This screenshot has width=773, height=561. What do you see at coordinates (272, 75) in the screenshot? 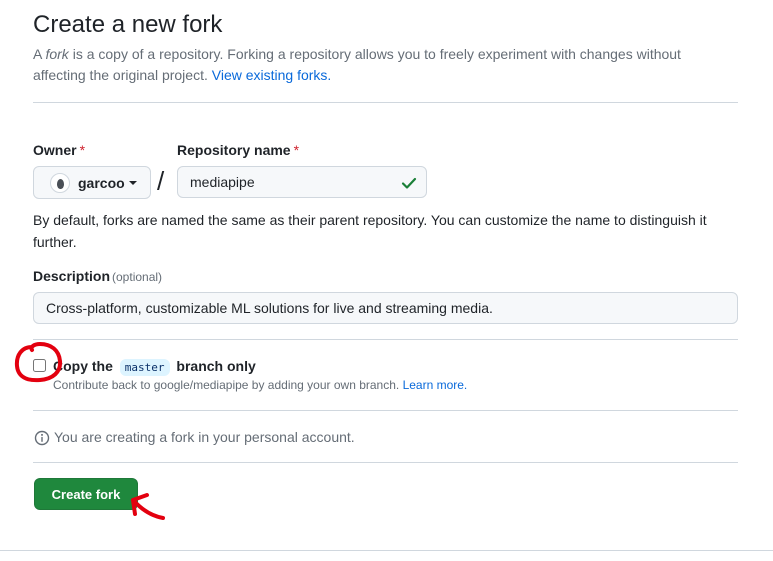
I see `view-existing-forks-link: View existing forks.` at bounding box center [272, 75].